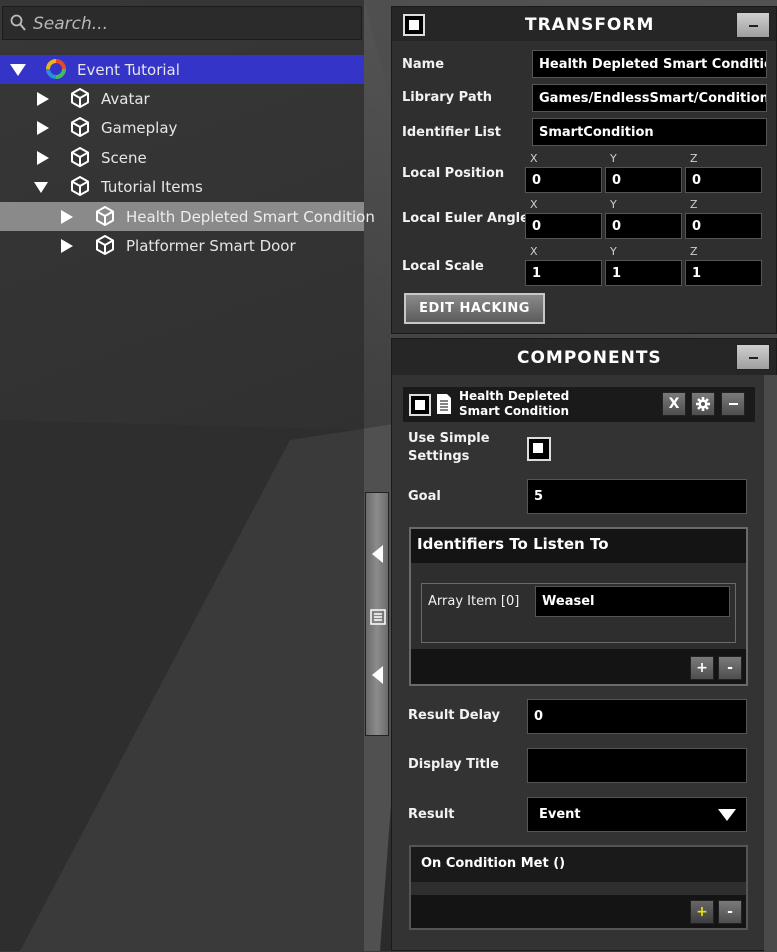 This screenshot has width=777, height=952. Describe the element at coordinates (702, 912) in the screenshot. I see `add-event-listener-button: +` at that location.